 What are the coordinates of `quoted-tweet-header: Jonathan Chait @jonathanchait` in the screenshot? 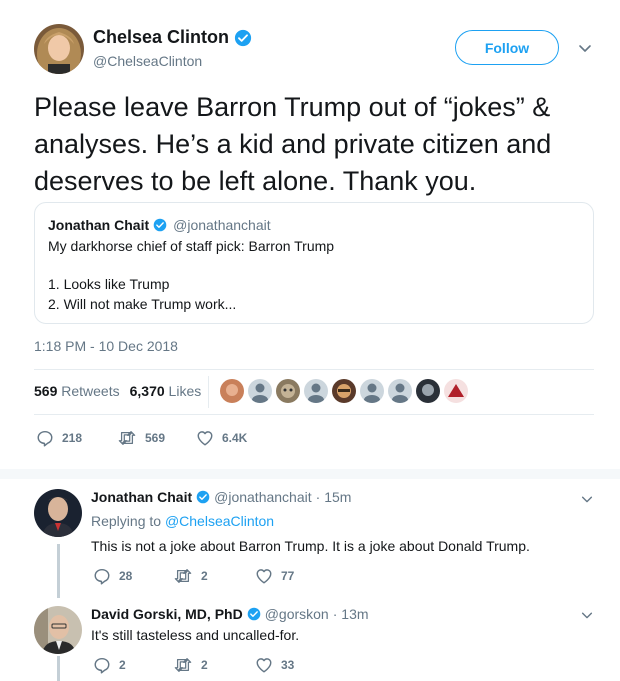 It's located at (159, 225).